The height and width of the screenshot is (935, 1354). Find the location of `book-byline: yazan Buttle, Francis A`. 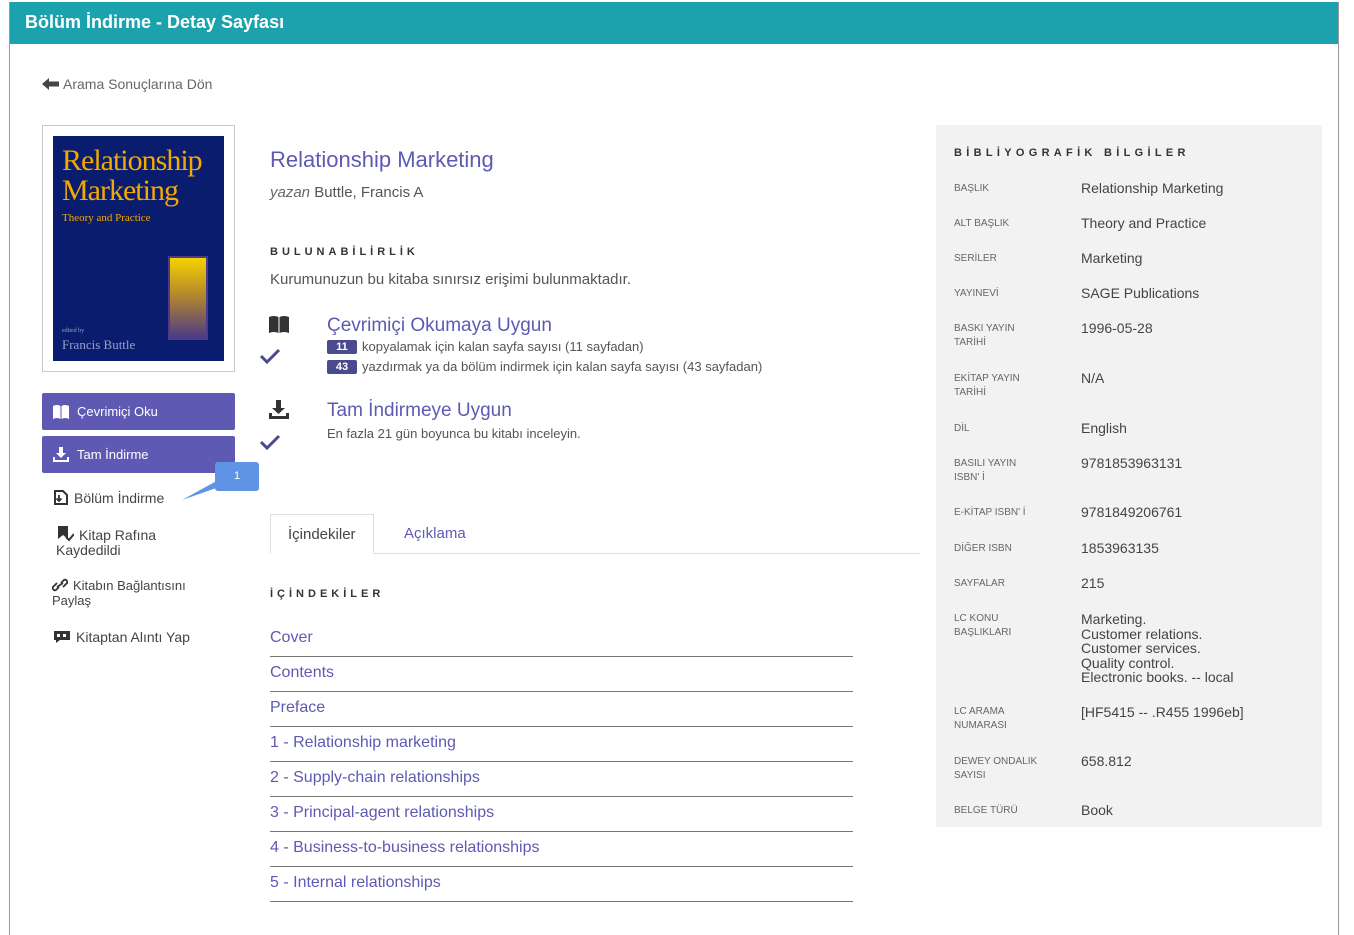

book-byline: yazan Buttle, Francis A is located at coordinates (346, 192).